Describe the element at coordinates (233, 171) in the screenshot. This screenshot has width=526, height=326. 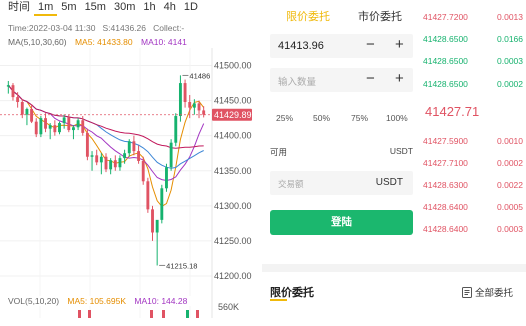
I see `y-tick-label: 41350.00` at that location.